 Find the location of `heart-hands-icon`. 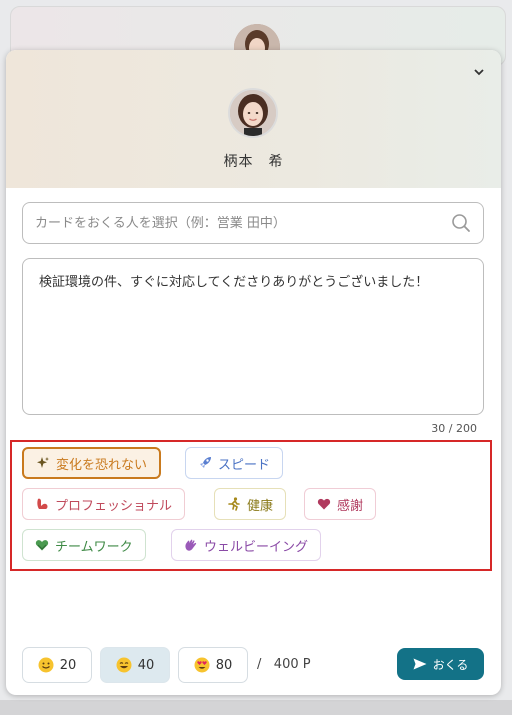

heart-hands-icon is located at coordinates (42, 545).